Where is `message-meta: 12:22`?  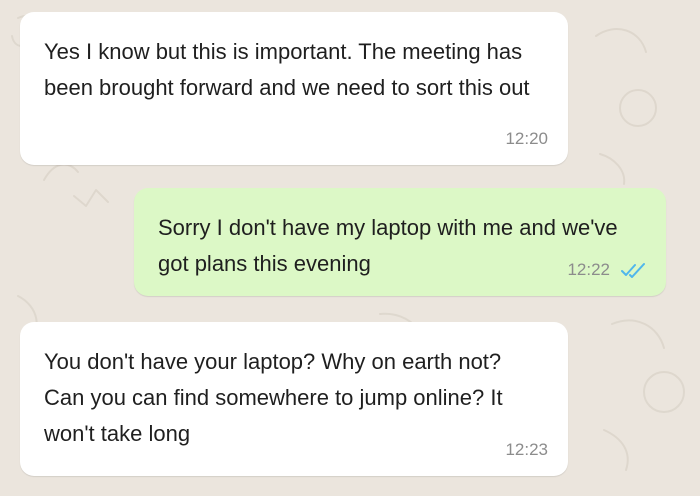
message-meta: 12:22 is located at coordinates (606, 270).